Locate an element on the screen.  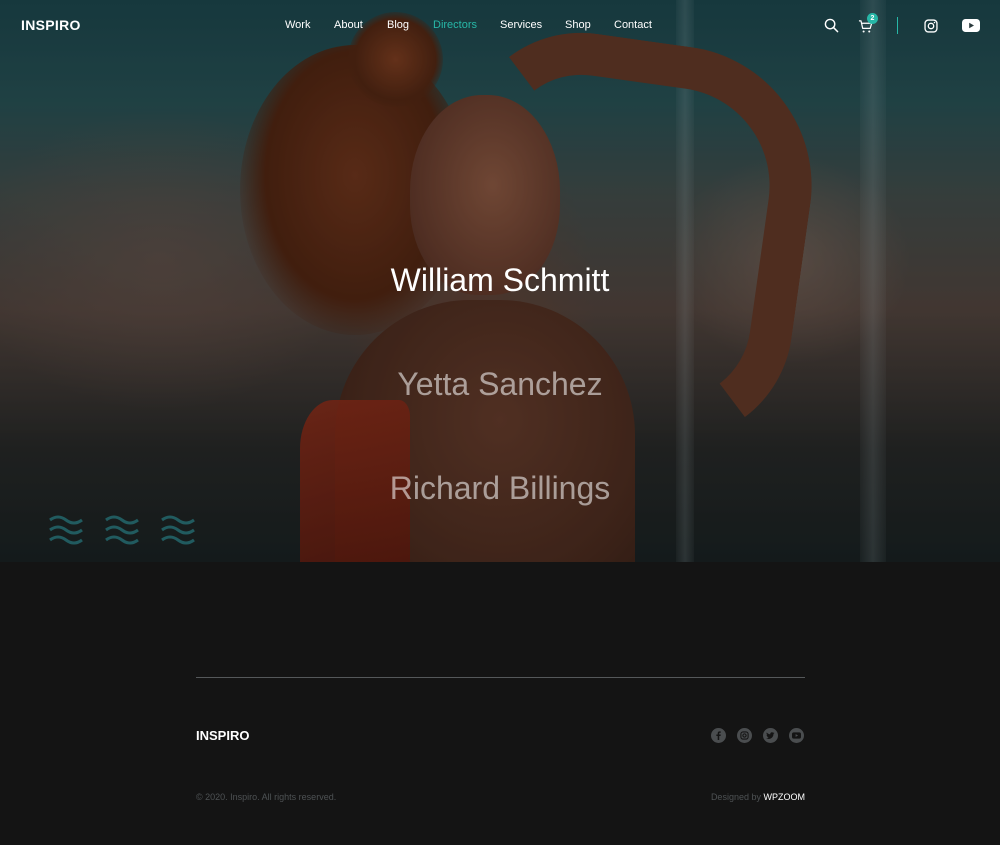
menu-item-directors: Directors is located at coordinates (455, 25).